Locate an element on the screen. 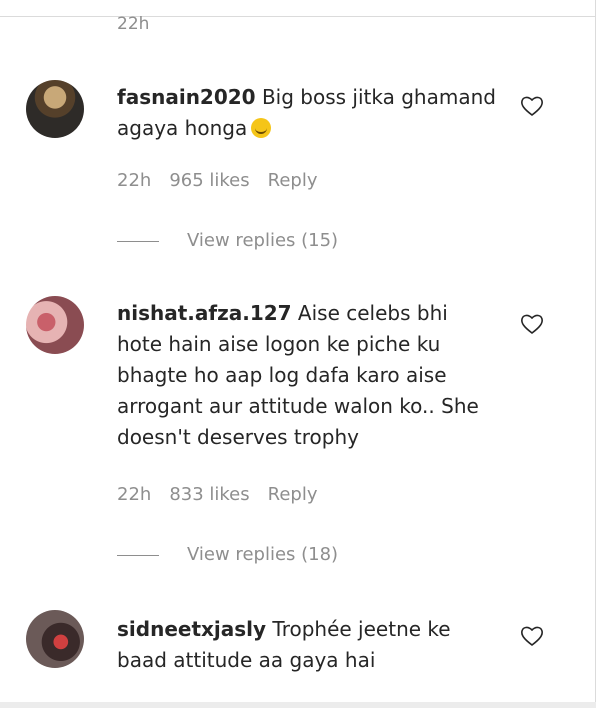 The image size is (600, 708). view-replies-label: View replies (15) is located at coordinates (262, 240).